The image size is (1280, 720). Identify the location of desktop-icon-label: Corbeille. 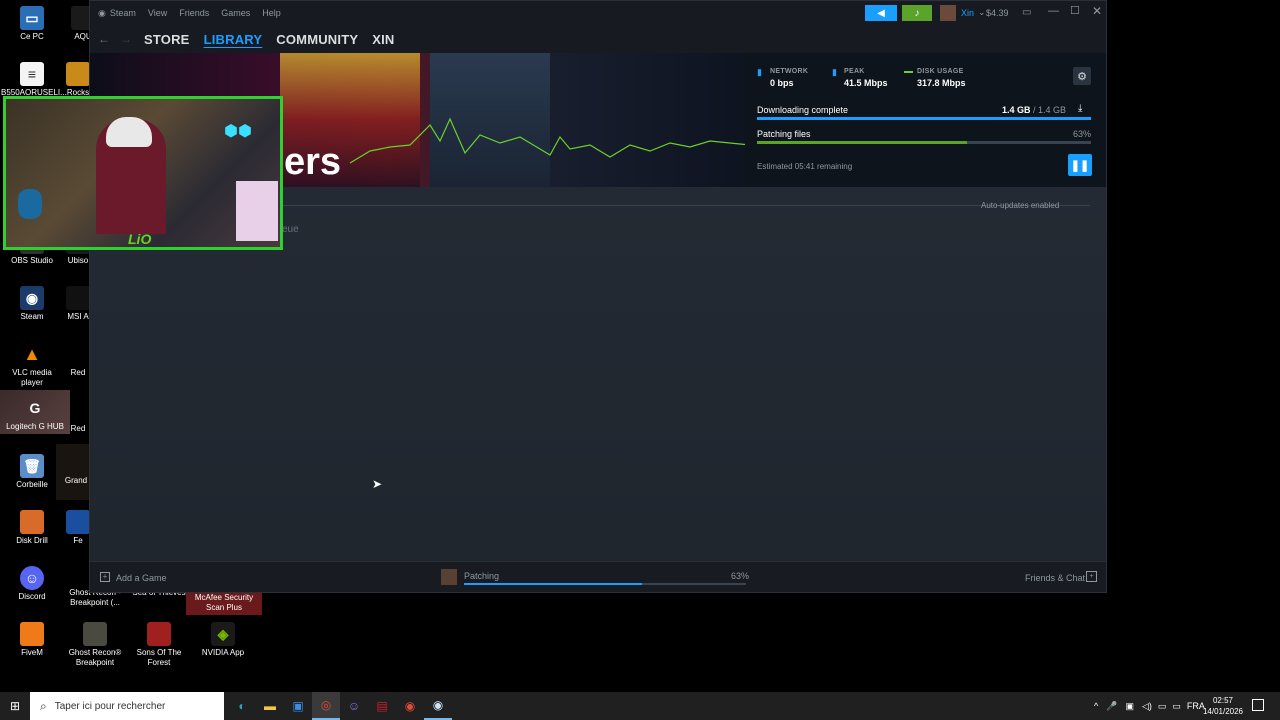
(32, 484).